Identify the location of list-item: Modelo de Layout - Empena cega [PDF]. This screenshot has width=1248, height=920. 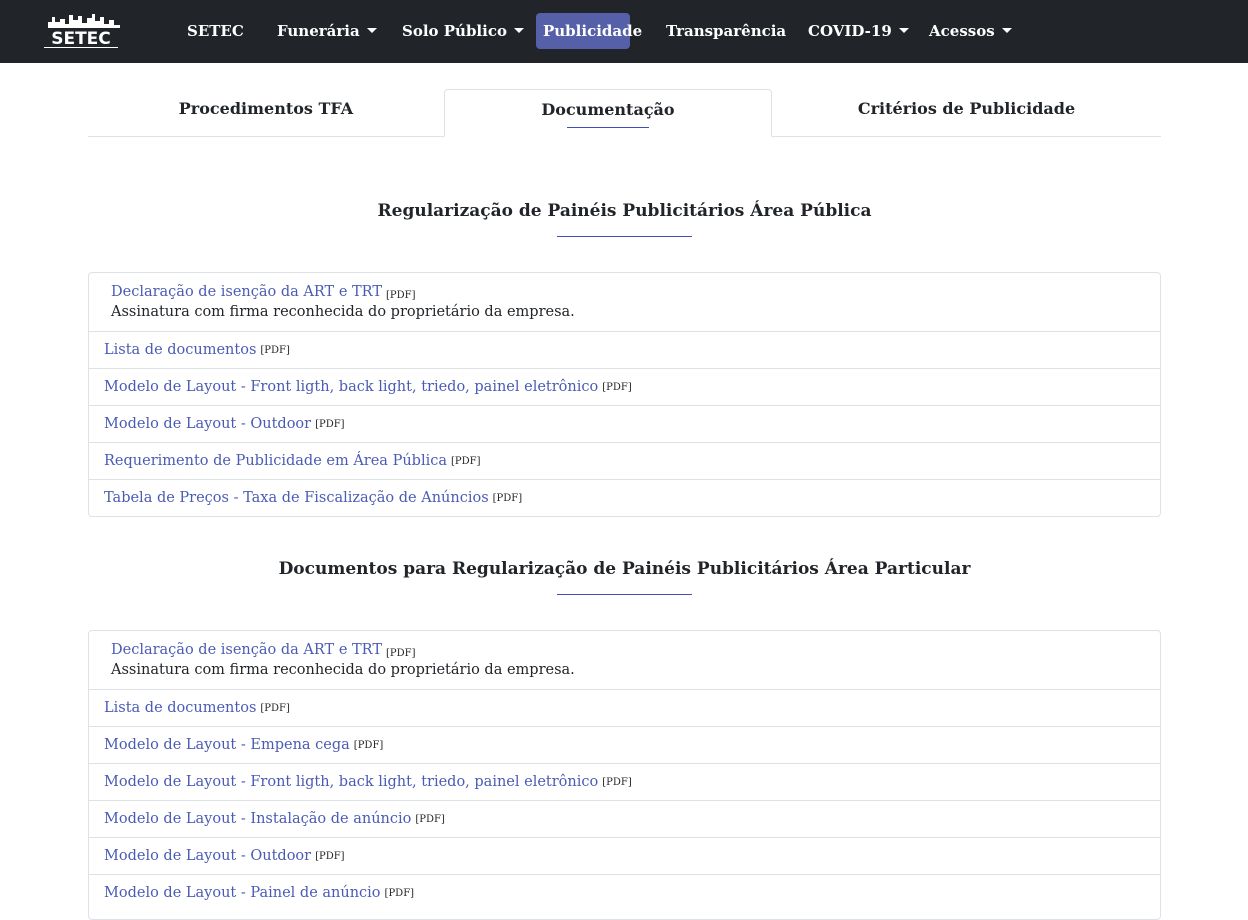
(624, 744).